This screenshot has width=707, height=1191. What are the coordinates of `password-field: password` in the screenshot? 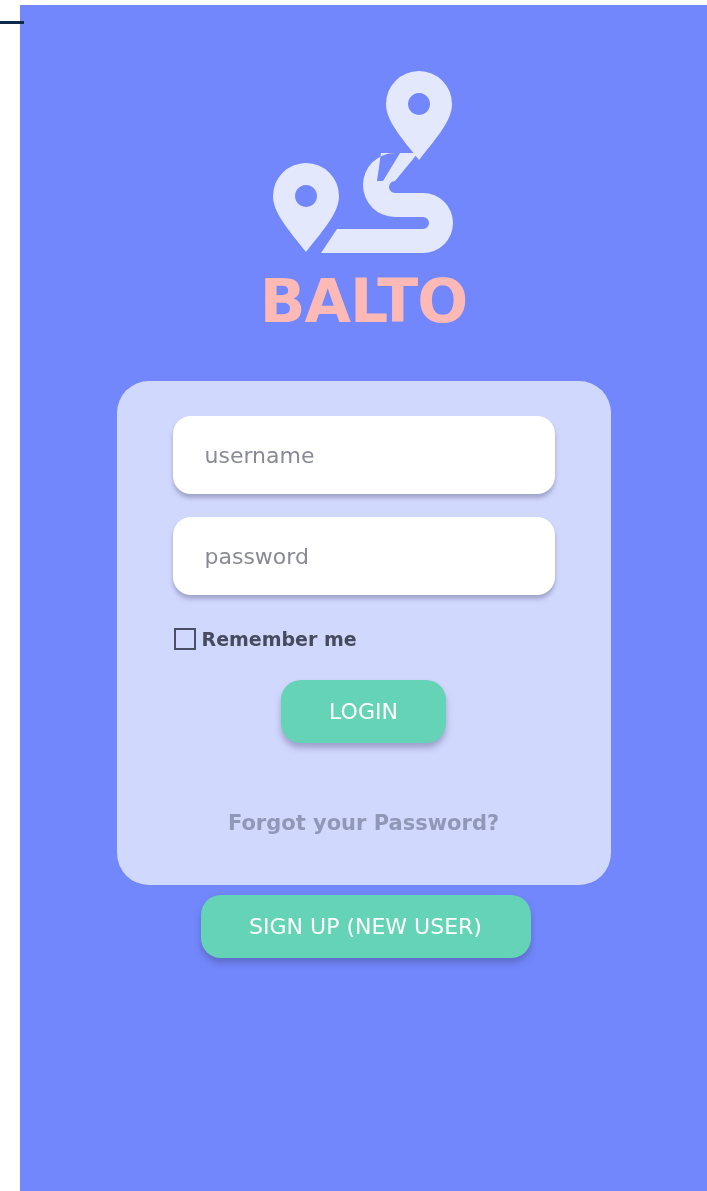 It's located at (363, 556).